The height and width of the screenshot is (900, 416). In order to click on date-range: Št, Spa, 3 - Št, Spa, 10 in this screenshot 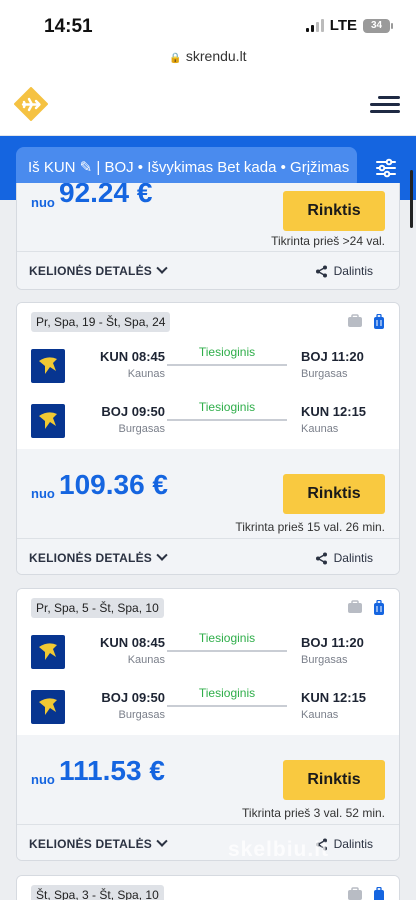, I will do `click(97, 892)`.